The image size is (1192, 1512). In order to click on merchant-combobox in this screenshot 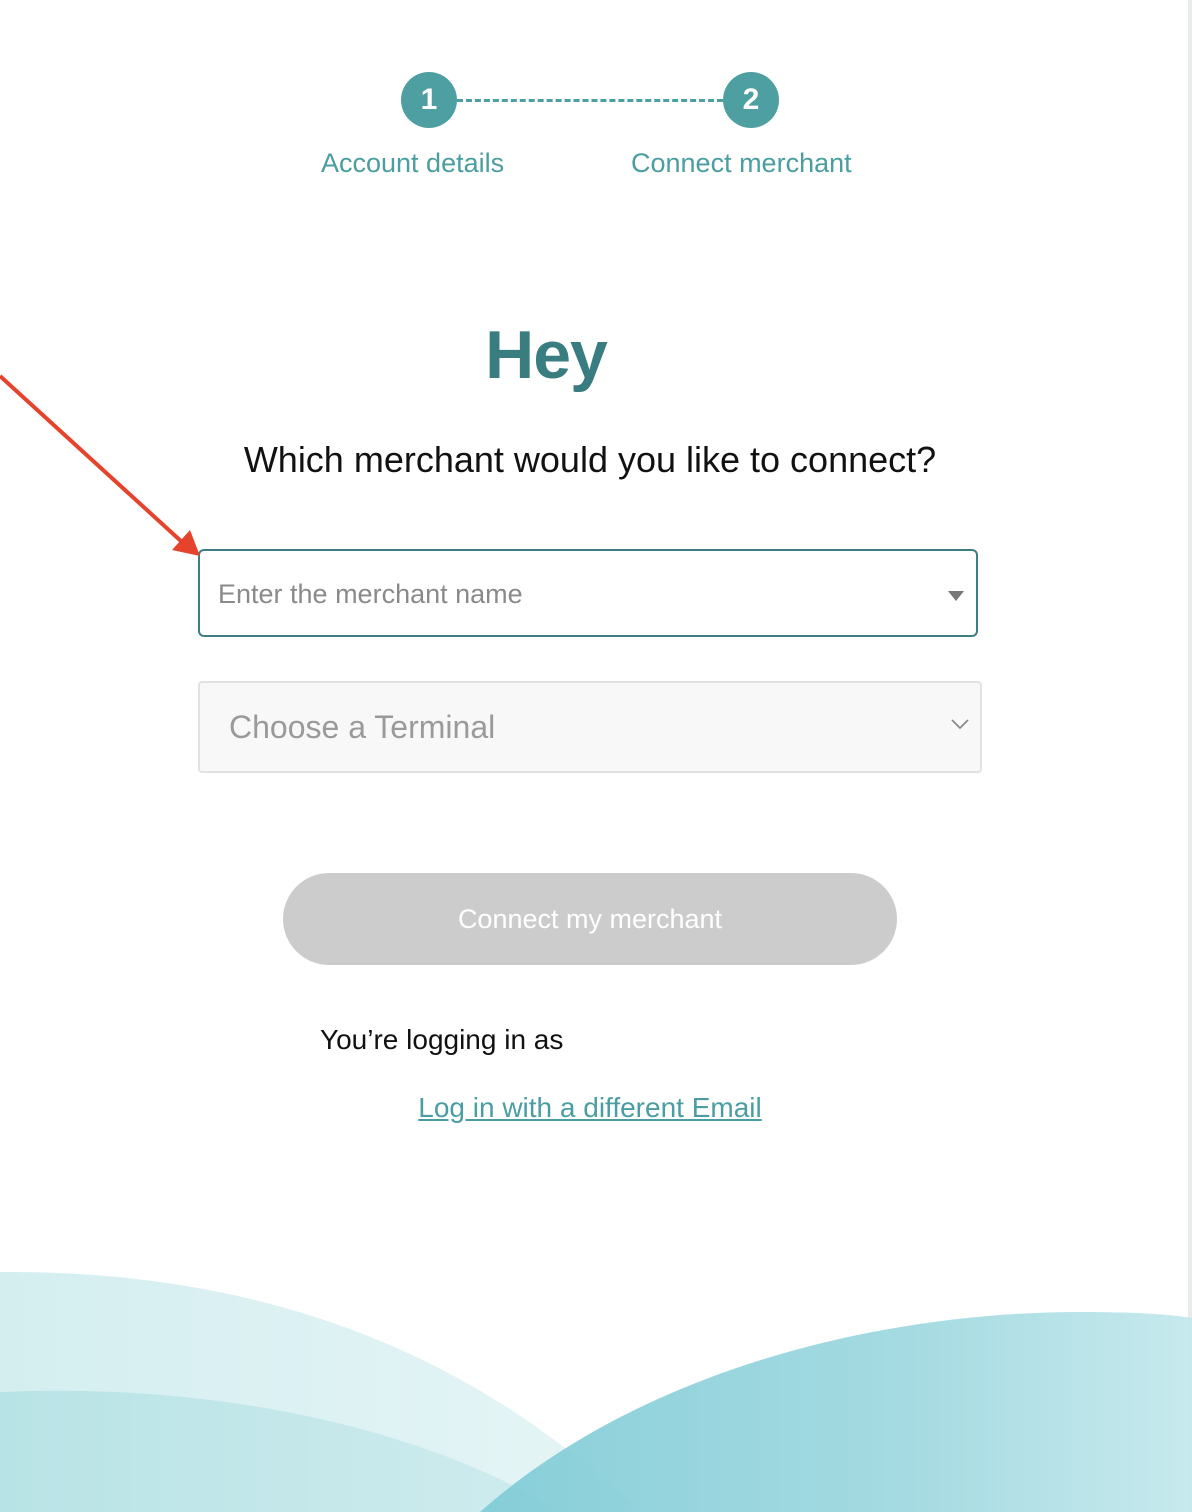, I will do `click(588, 593)`.